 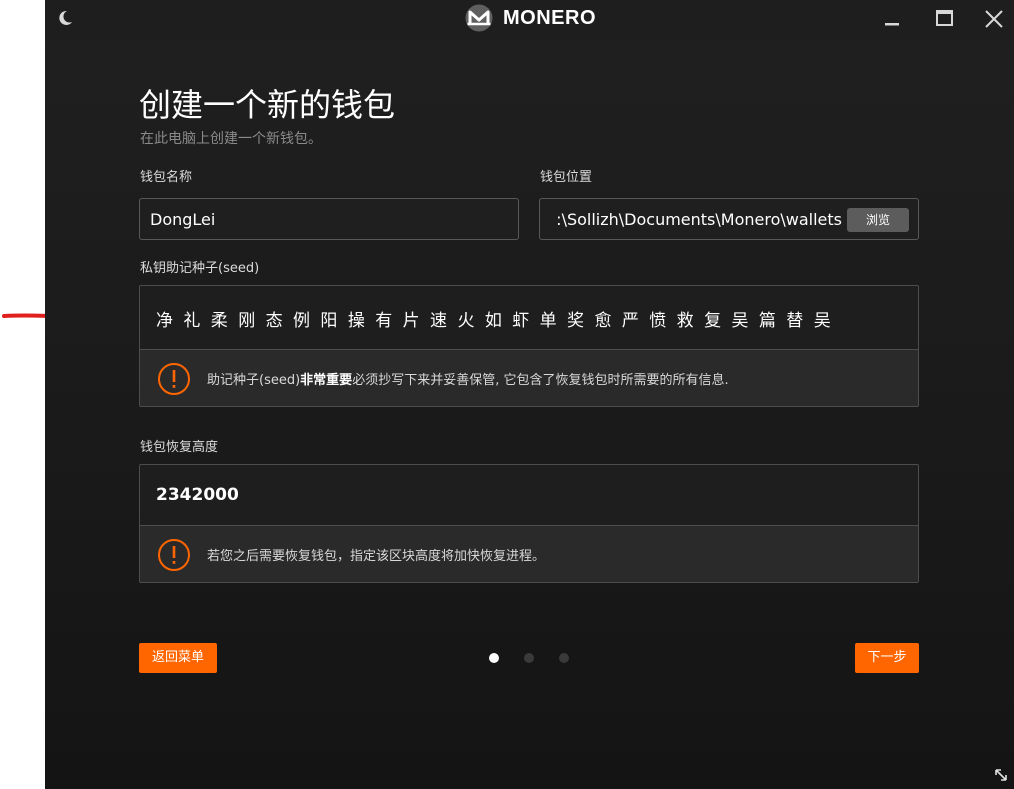 What do you see at coordinates (231, 139) in the screenshot?
I see `page-subtitle: 在此电脑上创建一个新钱包。` at bounding box center [231, 139].